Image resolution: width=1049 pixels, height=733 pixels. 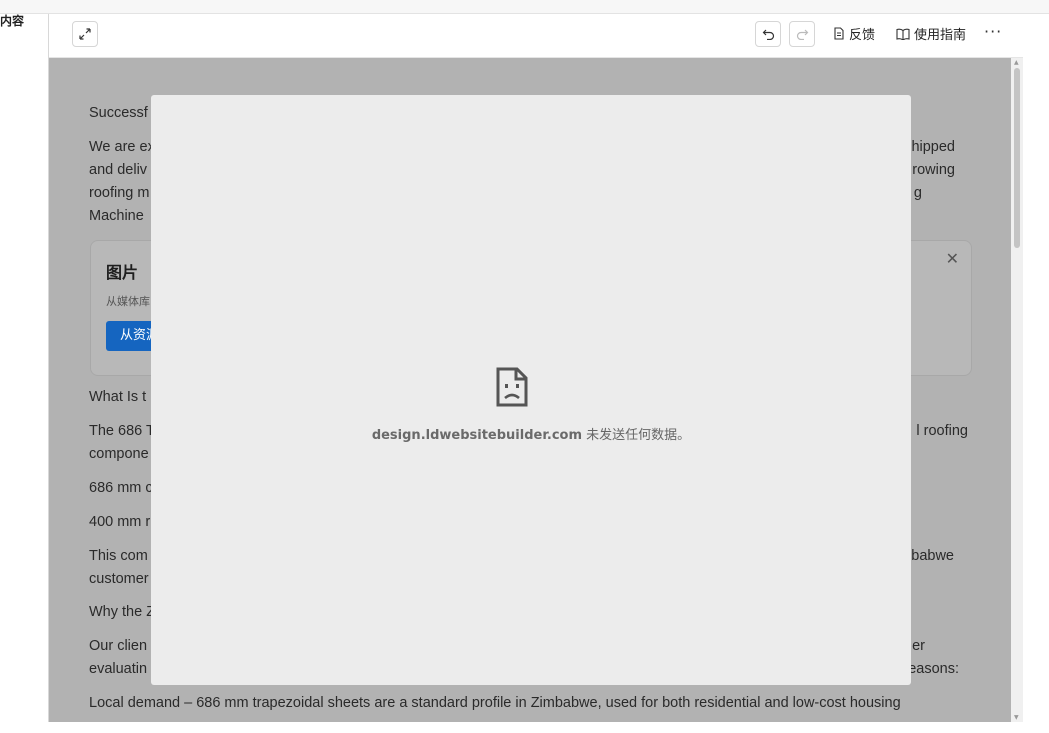 I want to click on feedback-label: 反馈, so click(x=862, y=35).